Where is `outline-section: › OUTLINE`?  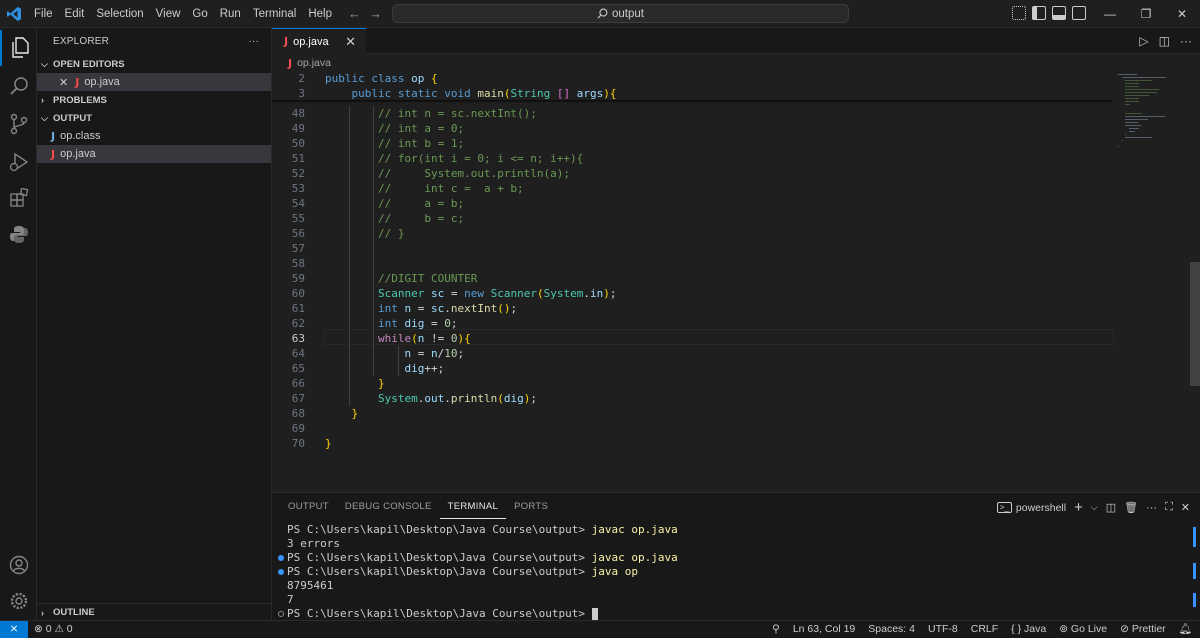 outline-section: › OUTLINE is located at coordinates (154, 612).